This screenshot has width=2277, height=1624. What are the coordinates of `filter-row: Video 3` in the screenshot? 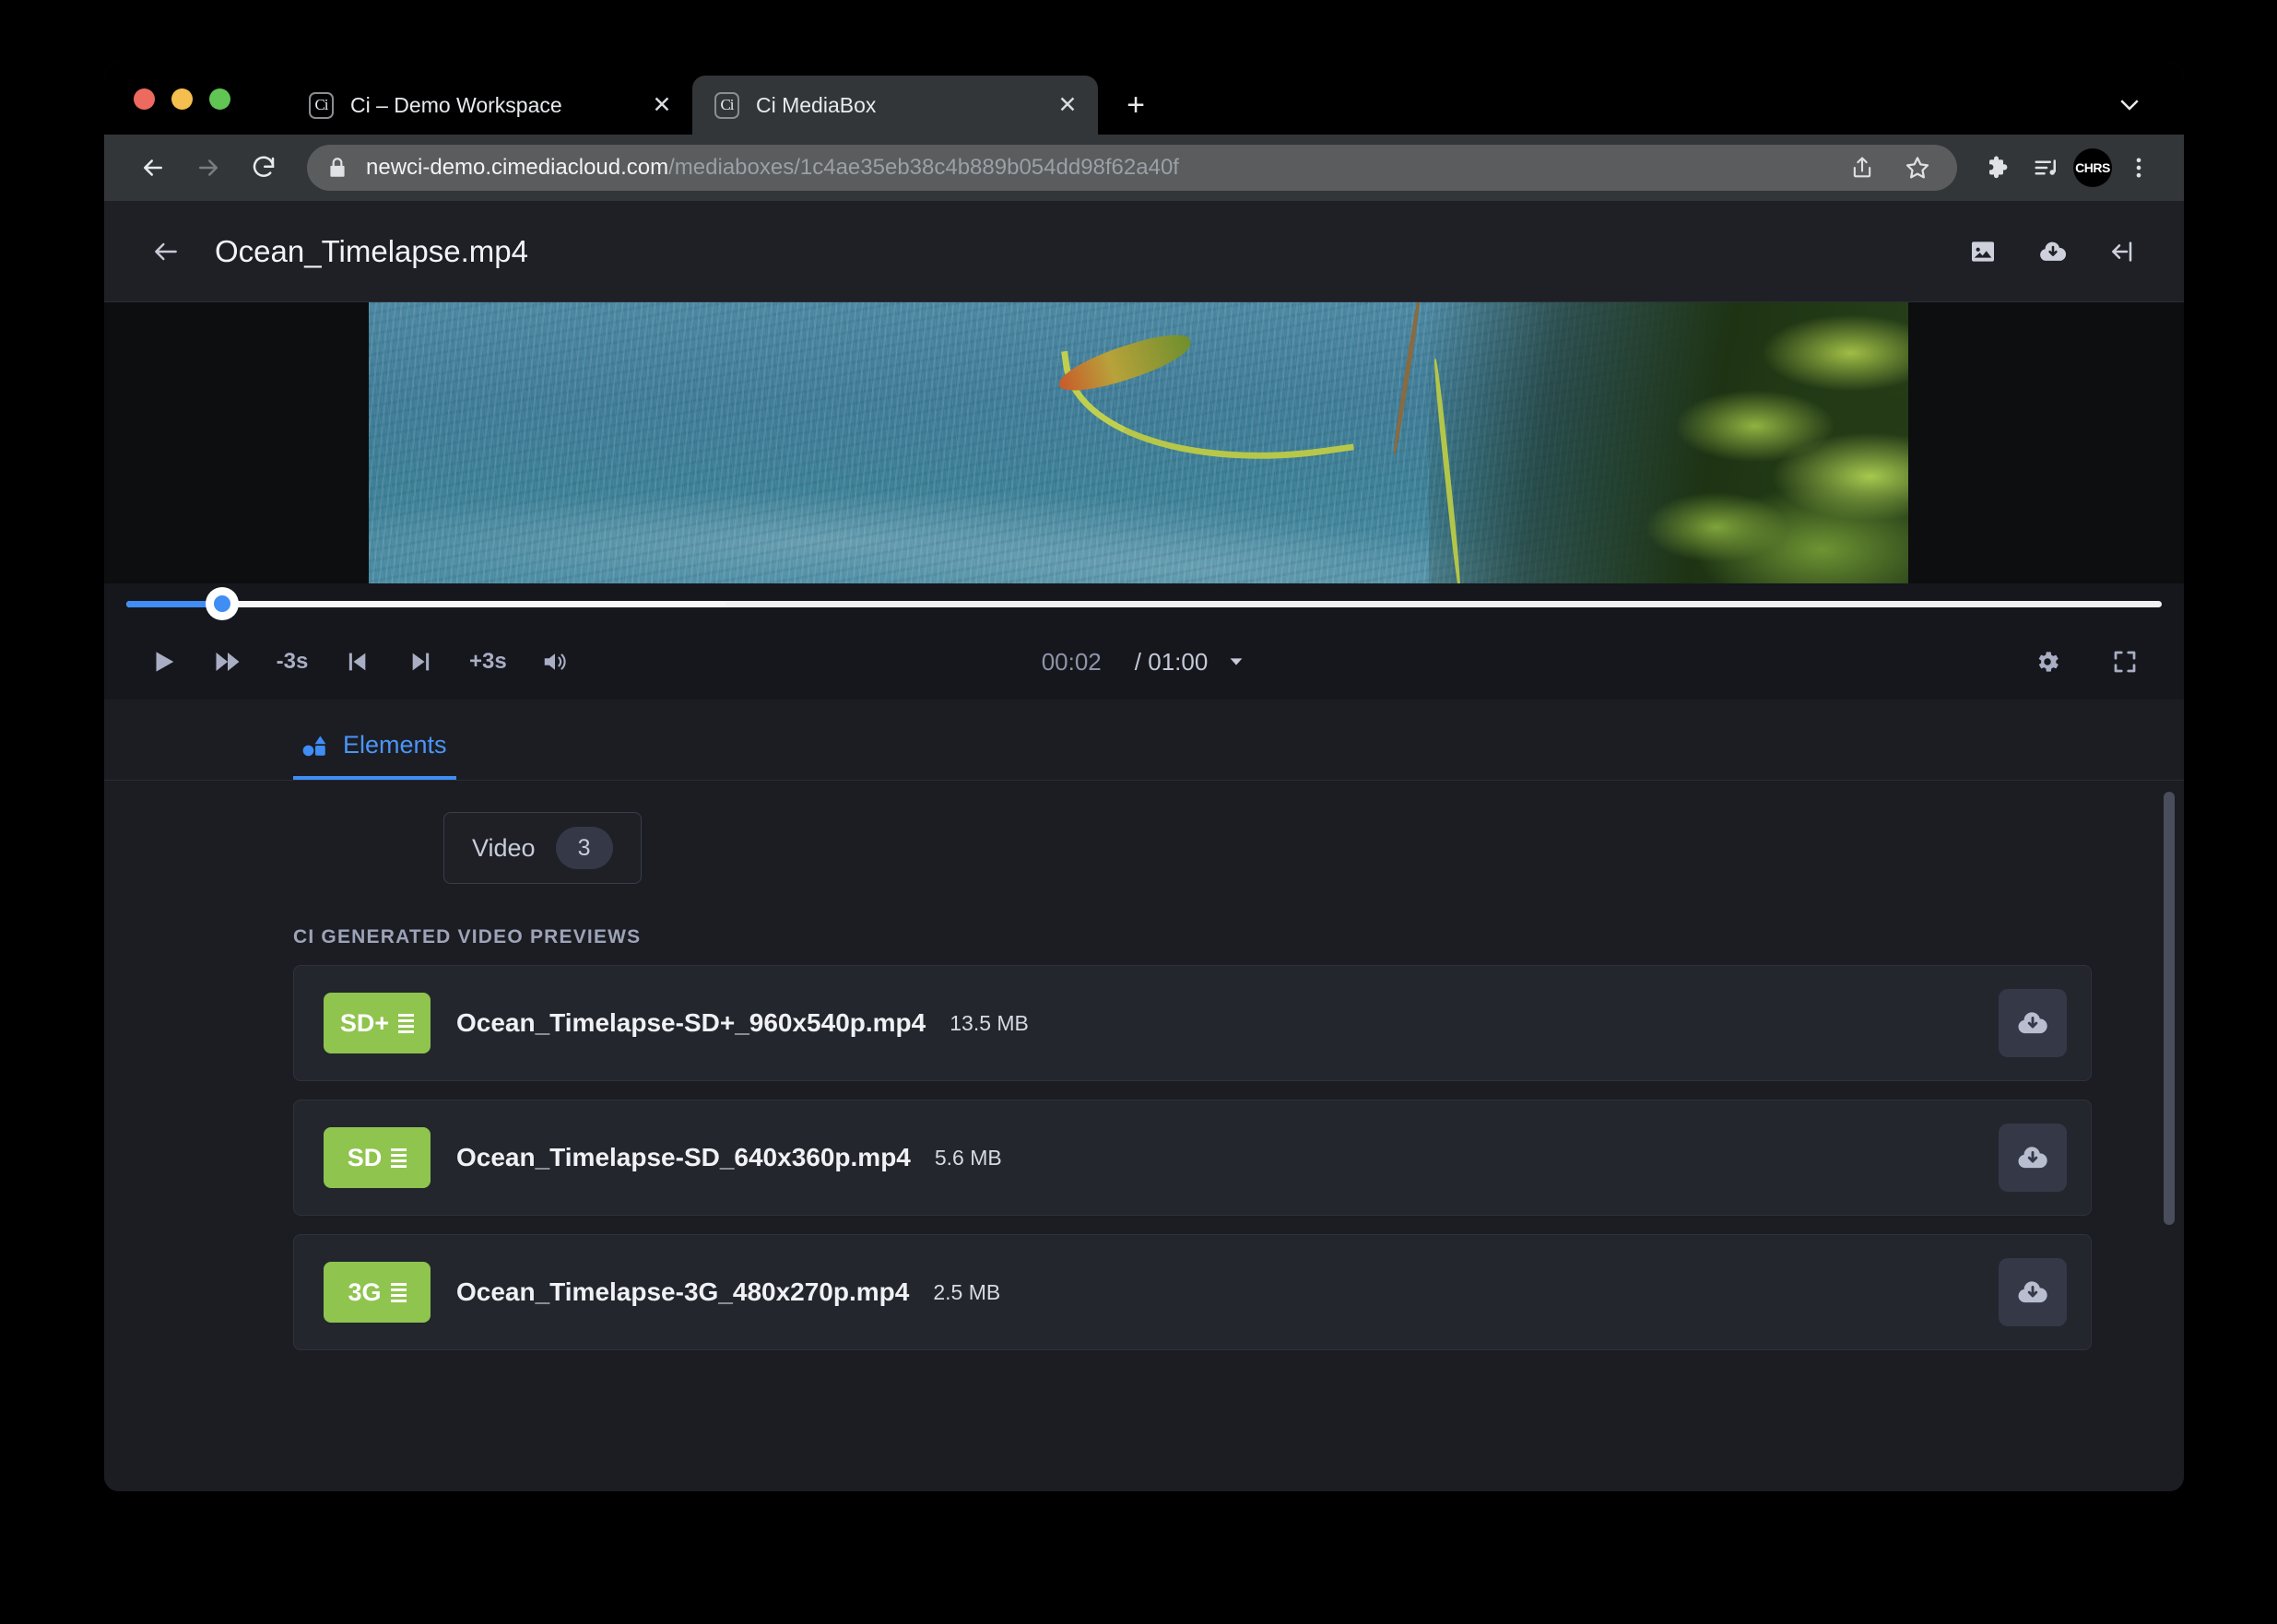 It's located at (1144, 832).